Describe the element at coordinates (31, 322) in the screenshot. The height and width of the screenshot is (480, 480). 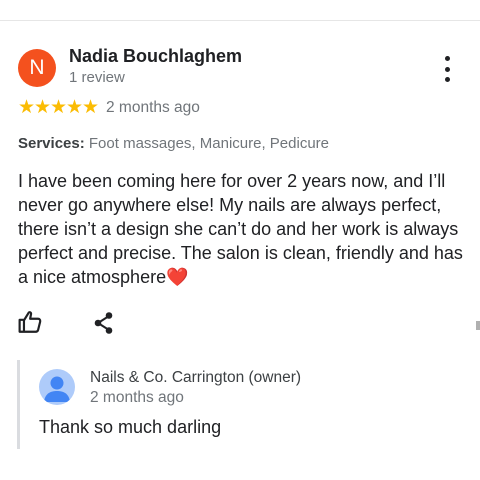
I see `thumbs-up-icon` at that location.